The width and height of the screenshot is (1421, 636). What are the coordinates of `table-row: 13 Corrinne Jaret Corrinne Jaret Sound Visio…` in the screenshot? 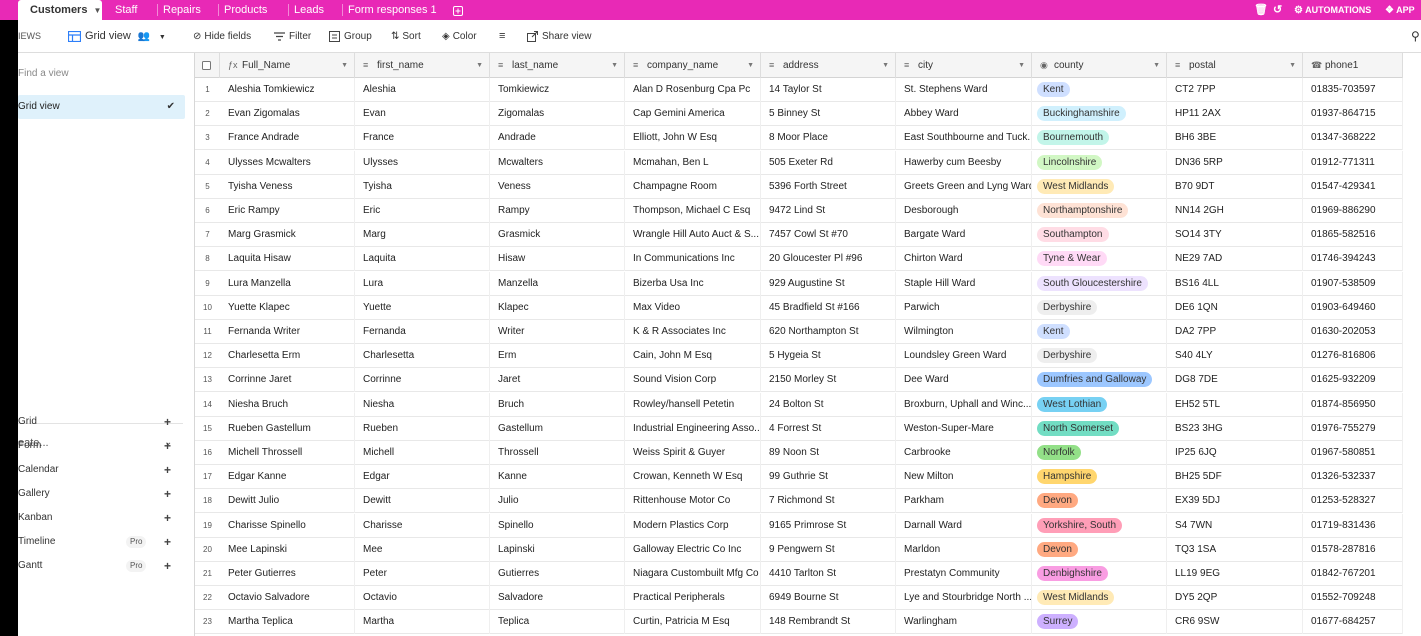 It's located at (808, 380).